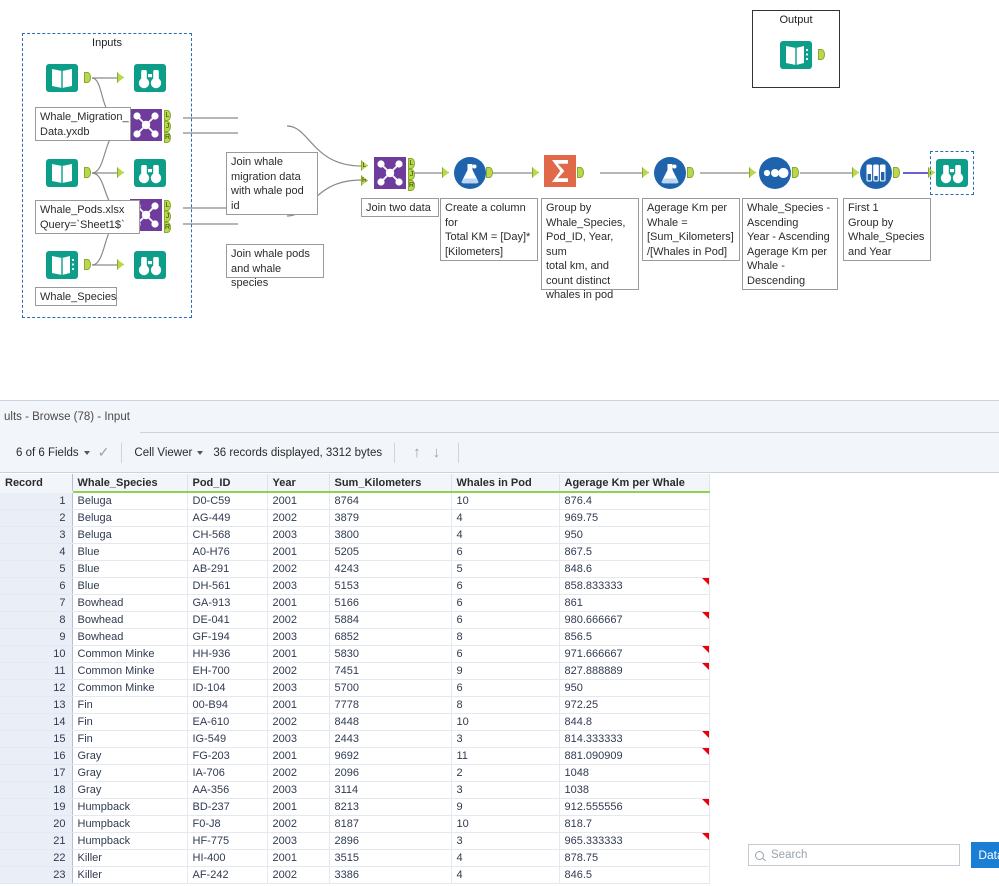  What do you see at coordinates (298, 501) in the screenshot?
I see `cell-year: 2001` at bounding box center [298, 501].